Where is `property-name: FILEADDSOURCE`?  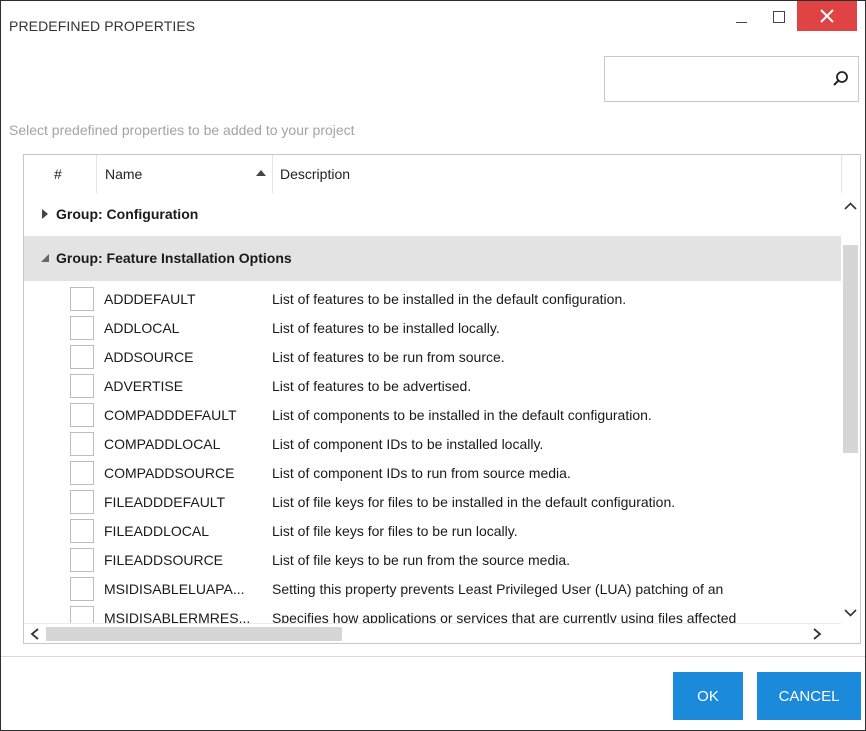 property-name: FILEADDSOURCE is located at coordinates (164, 560).